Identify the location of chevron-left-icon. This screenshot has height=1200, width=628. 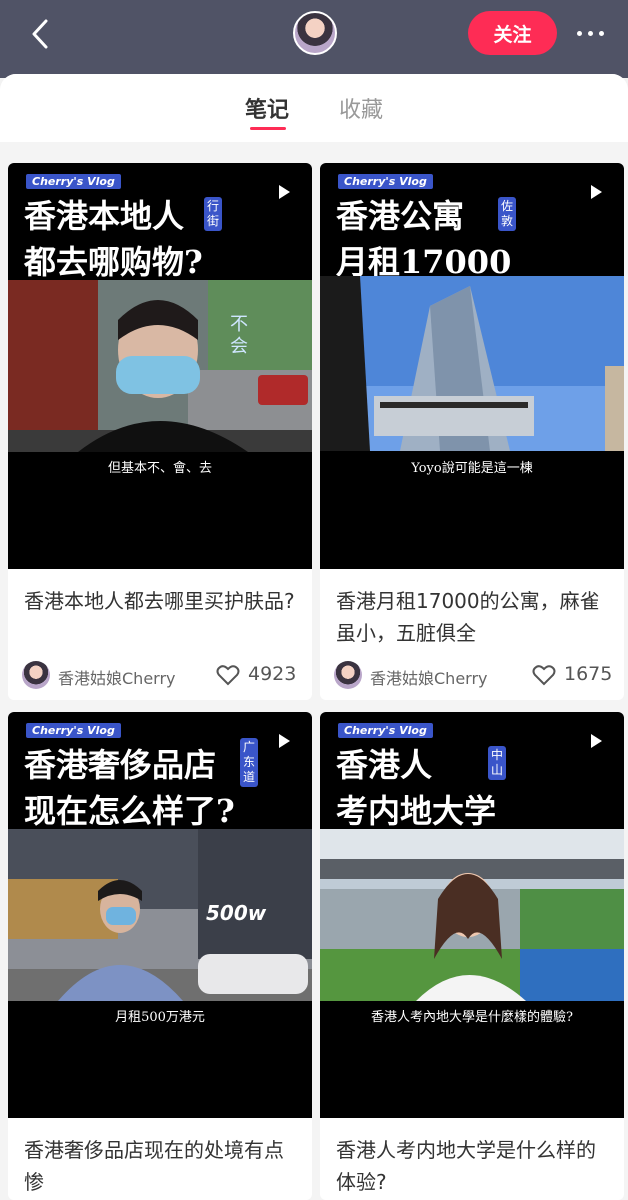
(40, 34).